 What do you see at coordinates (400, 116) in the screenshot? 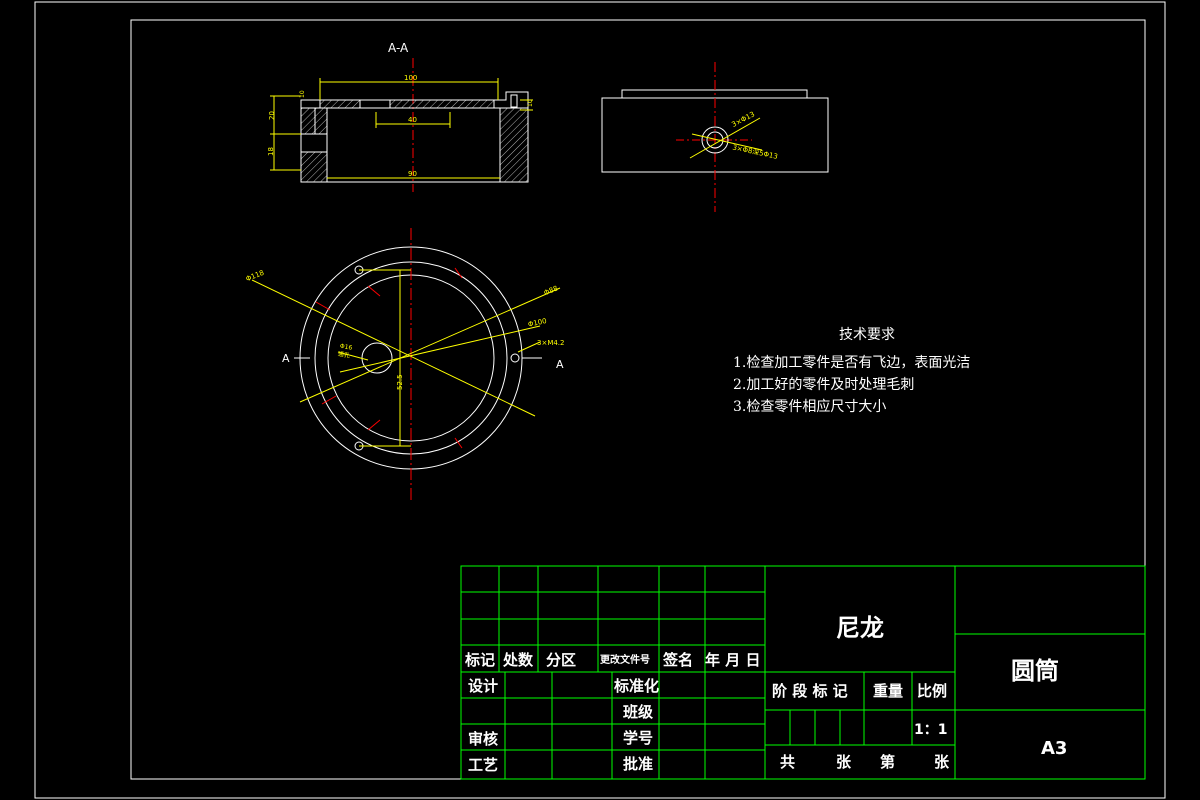
I see `section-view: A-A 100 40 90 20 18 10 10` at bounding box center [400, 116].